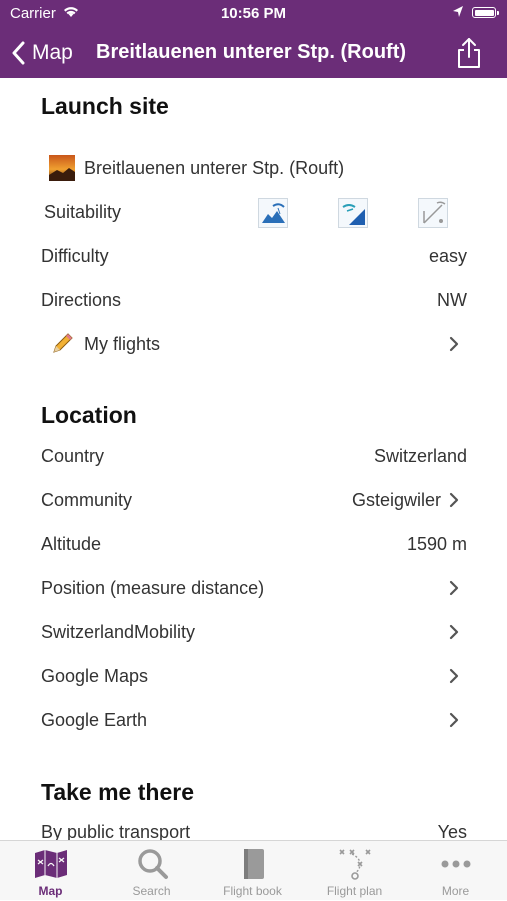 Image resolution: width=507 pixels, height=901 pixels. What do you see at coordinates (62, 344) in the screenshot?
I see `pencil-icon` at bounding box center [62, 344].